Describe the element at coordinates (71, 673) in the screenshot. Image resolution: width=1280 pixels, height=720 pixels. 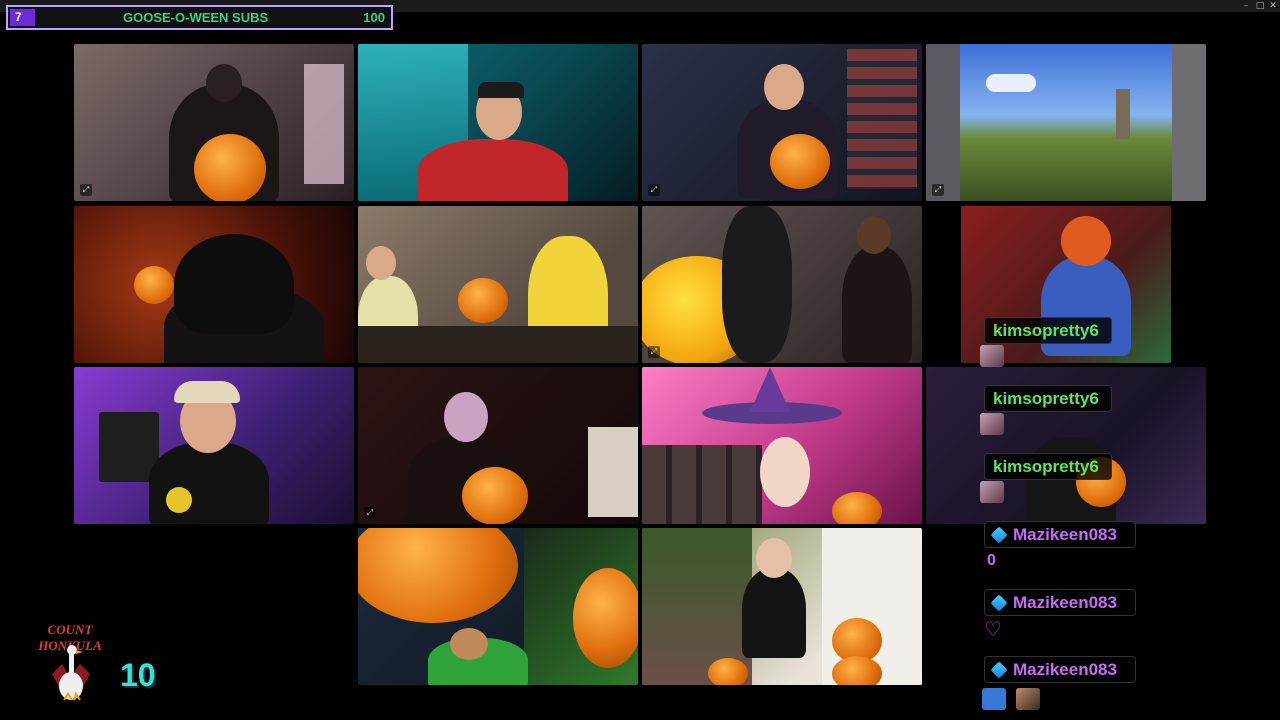
I see `goose-icon` at that location.